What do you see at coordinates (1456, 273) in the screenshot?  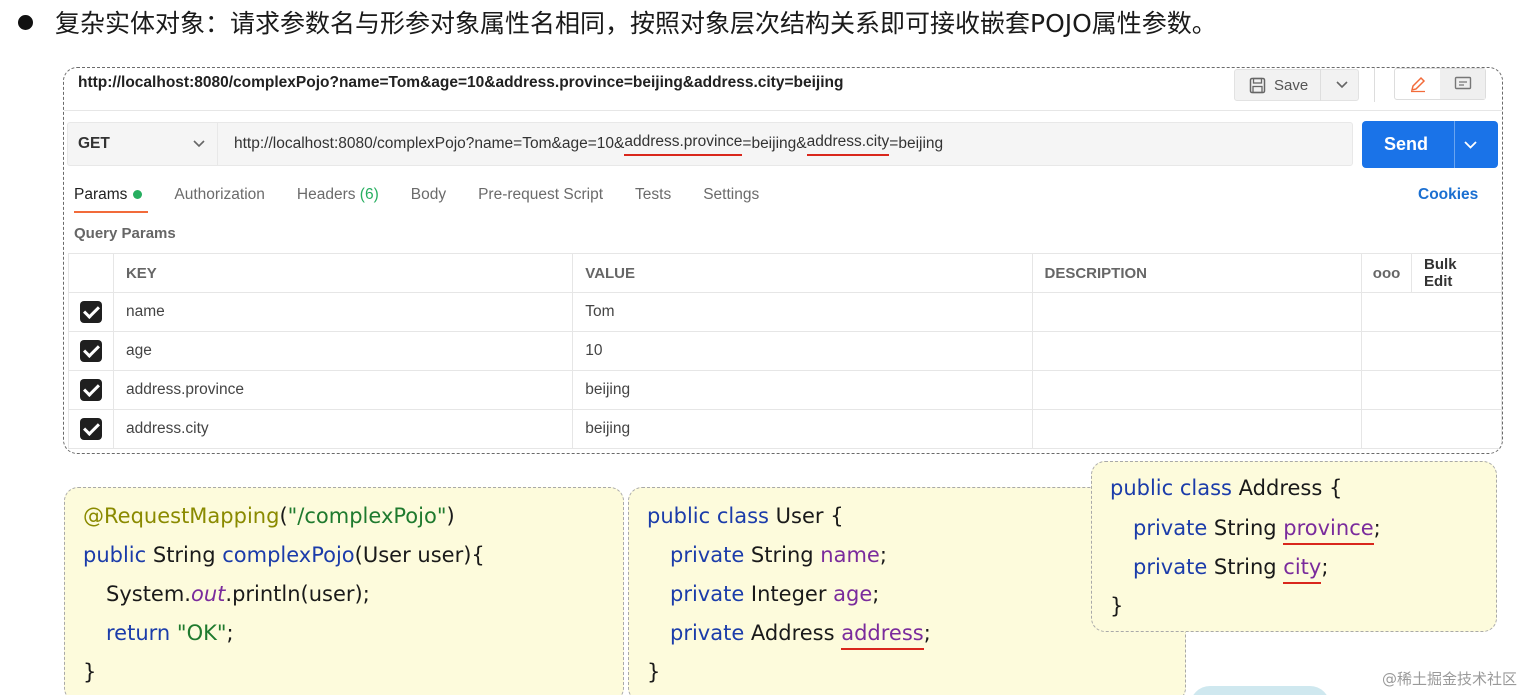 I see `bulk-edit-button: Bulk Edit` at bounding box center [1456, 273].